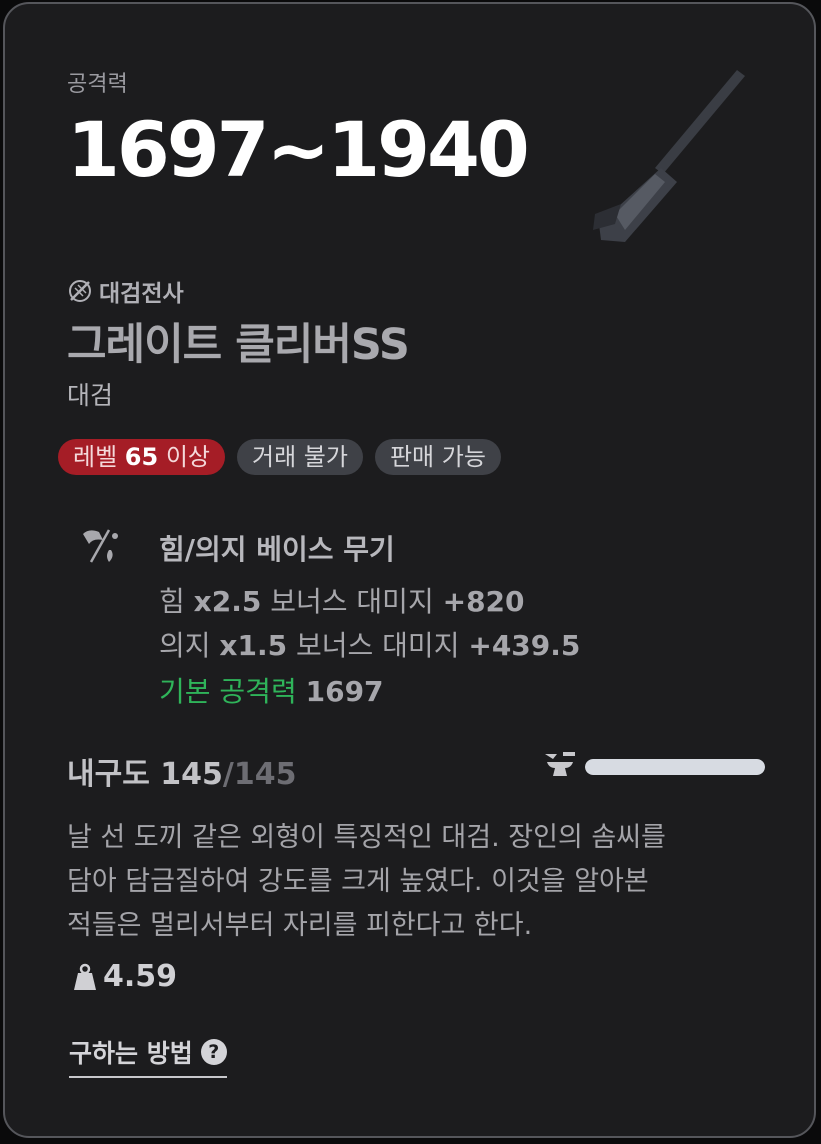  I want to click on durability-bar, so click(675, 767).